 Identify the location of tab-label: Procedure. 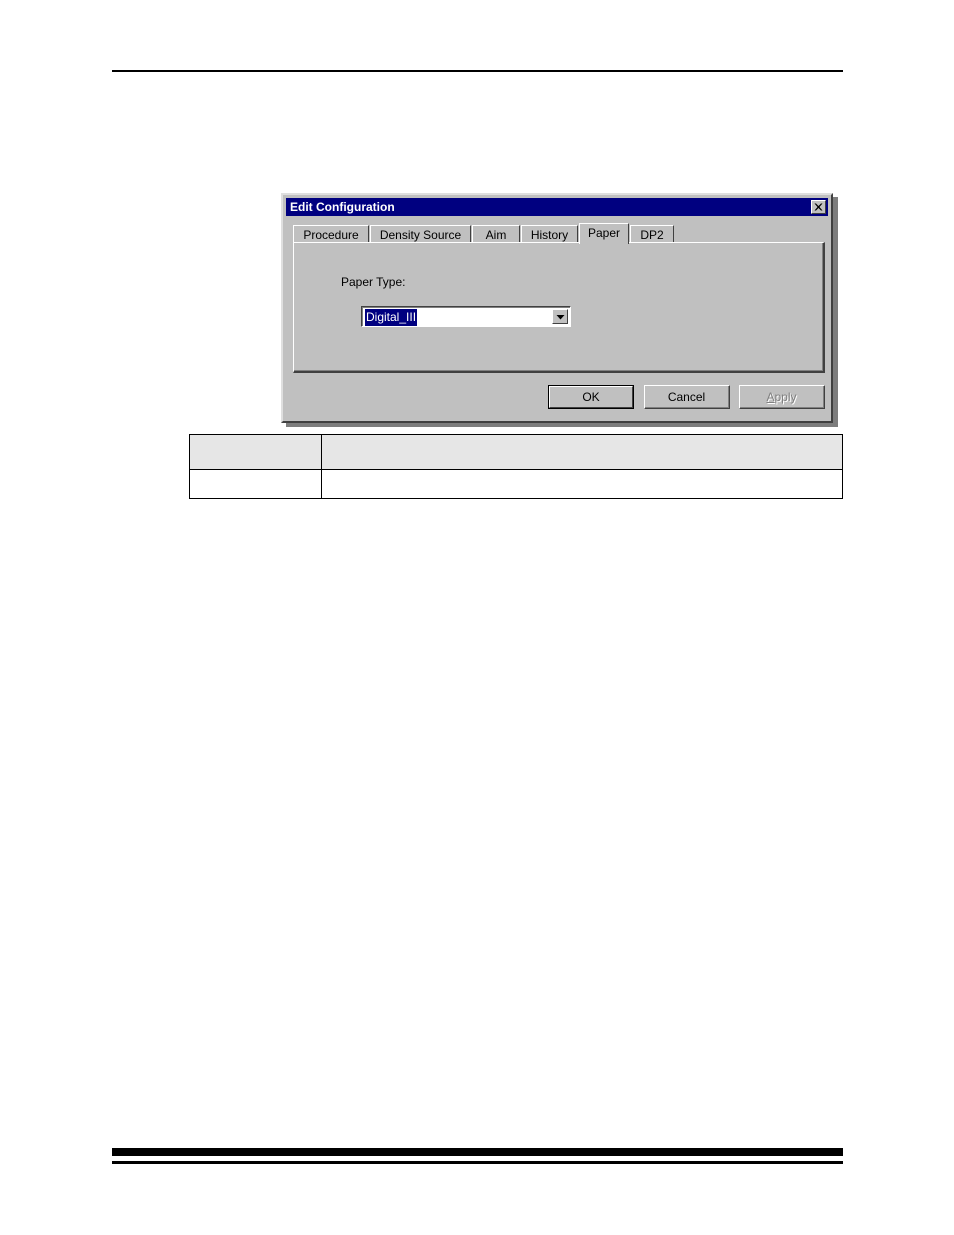
(331, 234).